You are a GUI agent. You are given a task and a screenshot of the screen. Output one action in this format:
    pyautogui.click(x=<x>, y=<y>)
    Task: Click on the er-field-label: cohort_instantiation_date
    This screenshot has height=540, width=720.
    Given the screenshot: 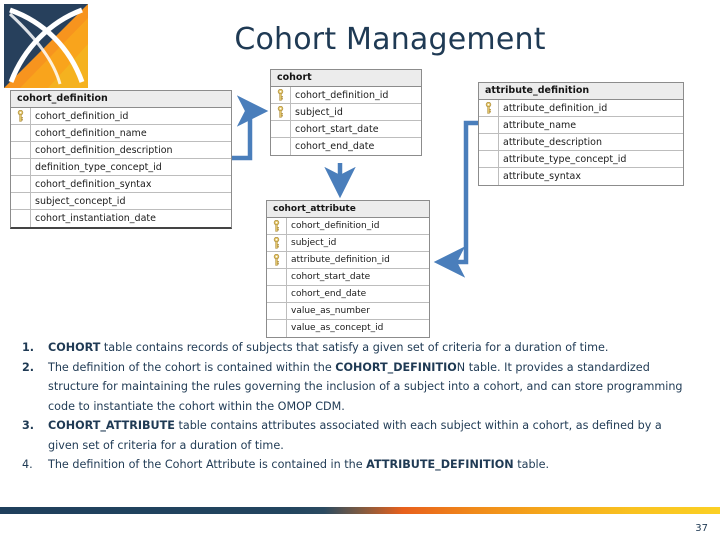 What is the action you would take?
    pyautogui.click(x=95, y=218)
    